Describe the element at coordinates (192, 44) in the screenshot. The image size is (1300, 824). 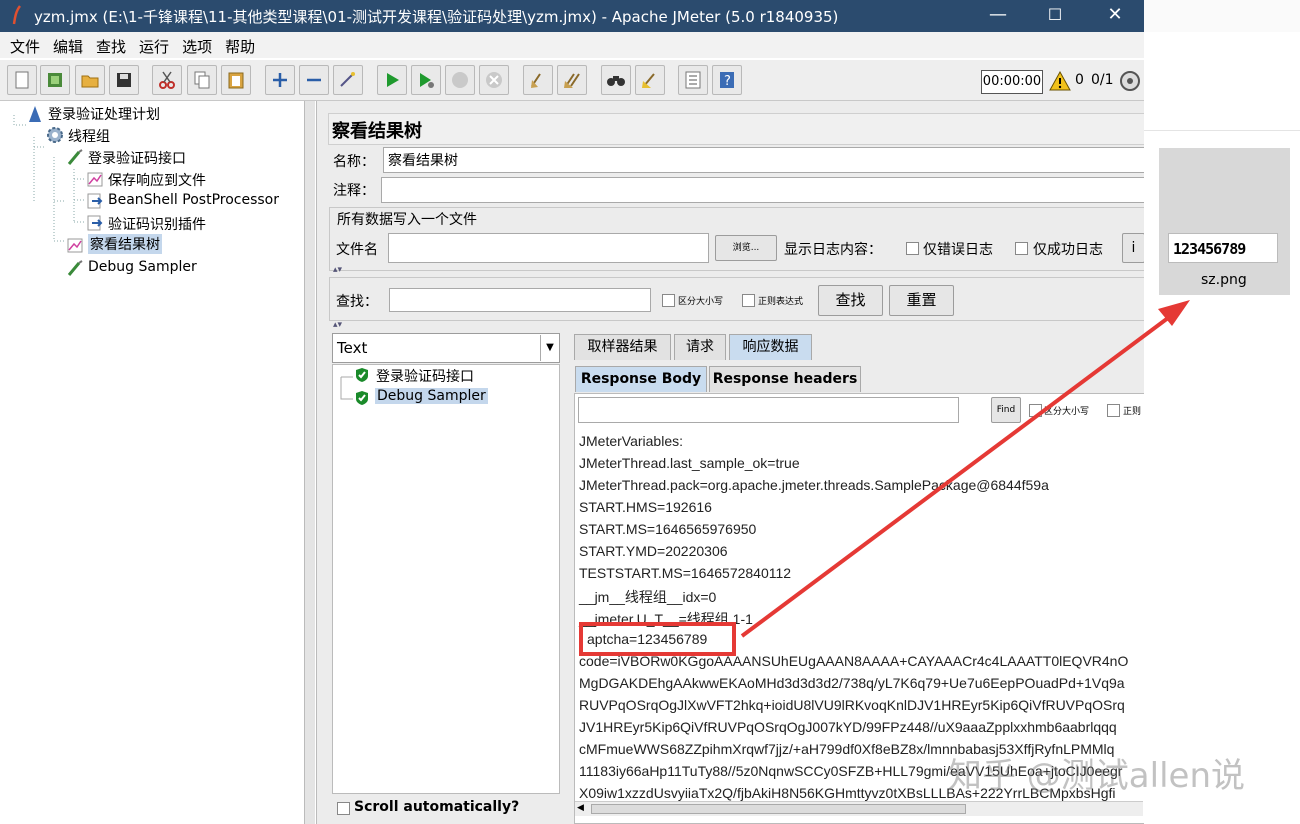
I see `menu-options: 选项` at that location.